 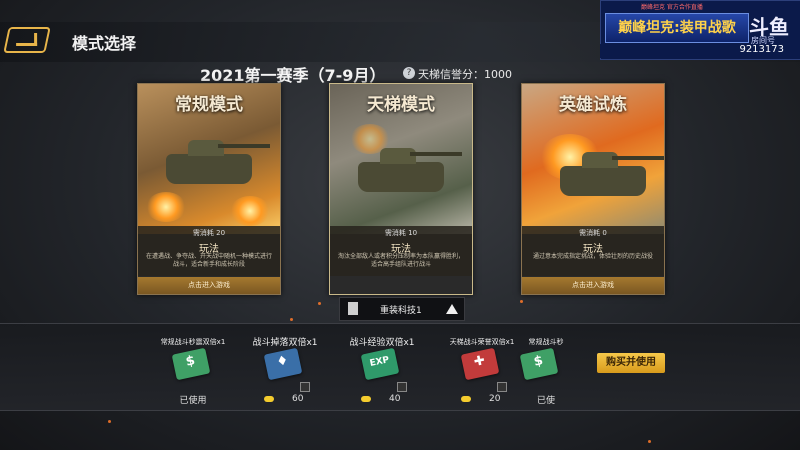 I want to click on play-description: 淘汰全部敌人或者积分压制率为本队赢得胜利，适合高手组队进行战斗, so click(x=400, y=260).